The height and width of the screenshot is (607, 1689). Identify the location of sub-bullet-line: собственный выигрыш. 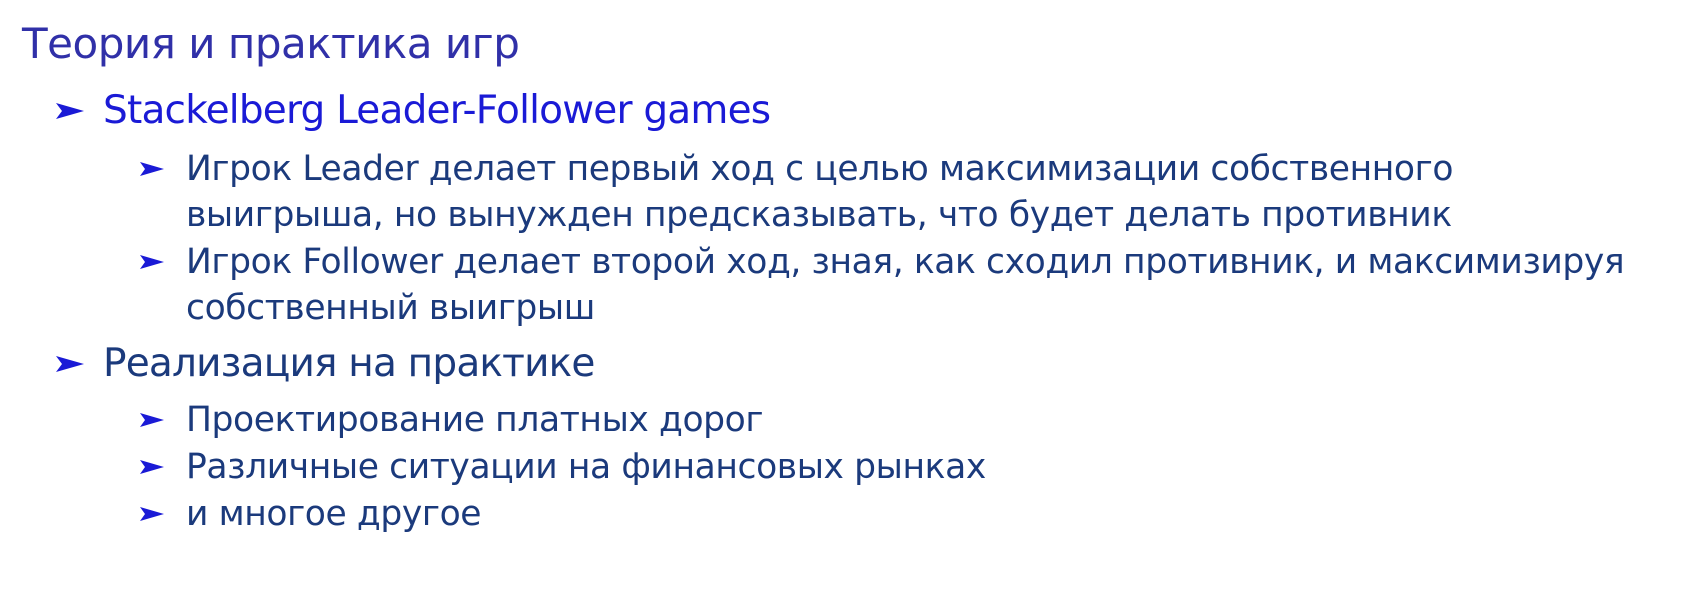
(390, 308).